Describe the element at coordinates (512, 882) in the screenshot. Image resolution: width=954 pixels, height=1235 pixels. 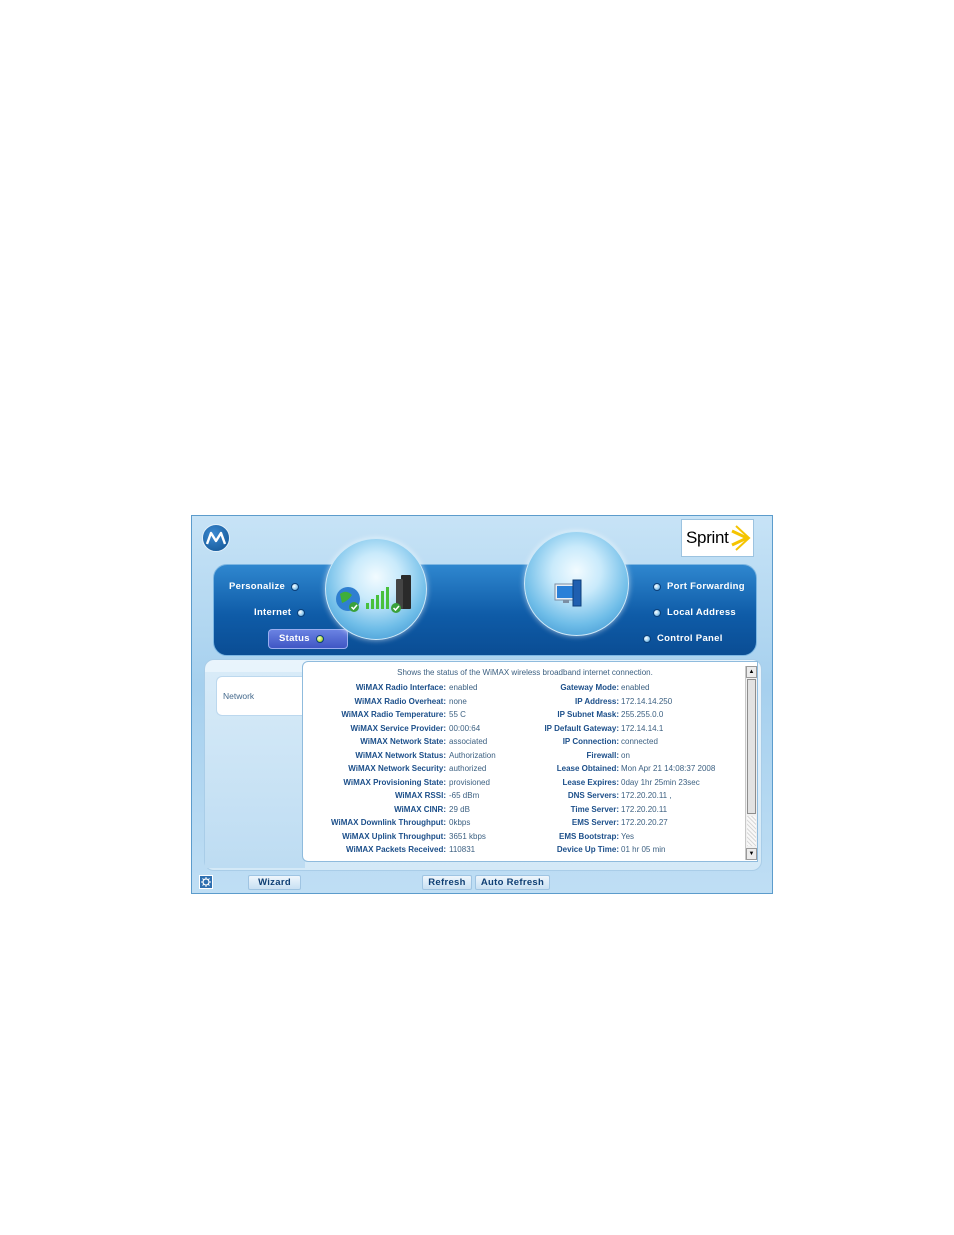
I see `auto-refresh-button: Auto Refresh` at that location.